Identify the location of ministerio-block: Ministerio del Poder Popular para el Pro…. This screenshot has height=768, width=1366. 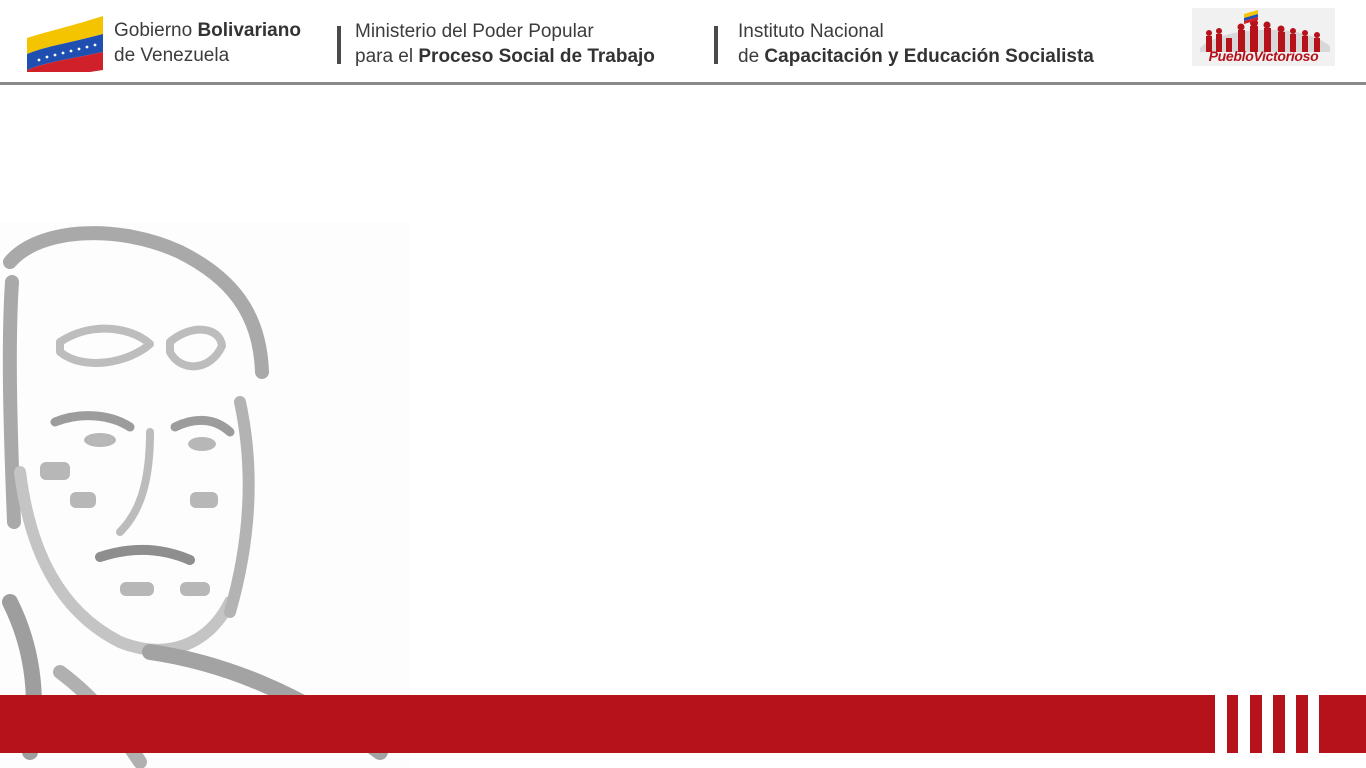
(505, 44).